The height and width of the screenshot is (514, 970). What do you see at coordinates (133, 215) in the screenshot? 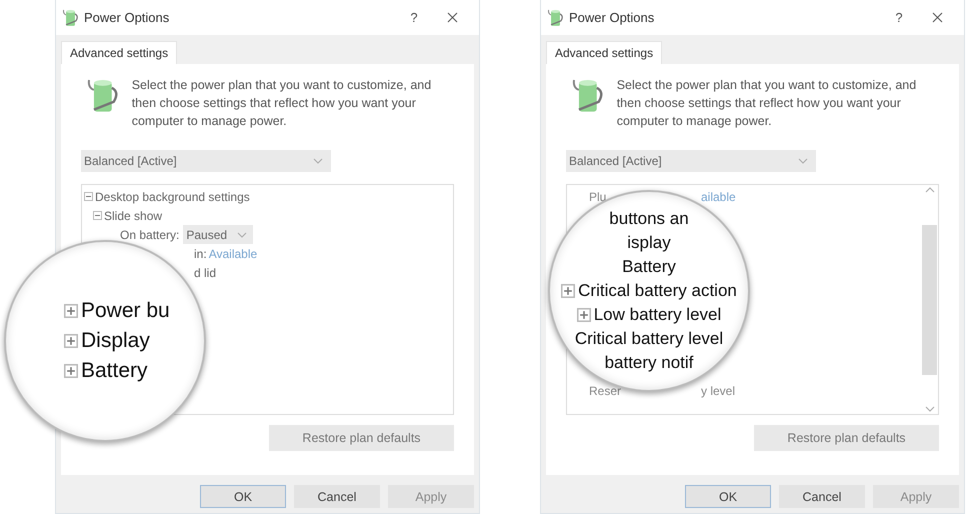
I see `tree-item: Slide show` at bounding box center [133, 215].